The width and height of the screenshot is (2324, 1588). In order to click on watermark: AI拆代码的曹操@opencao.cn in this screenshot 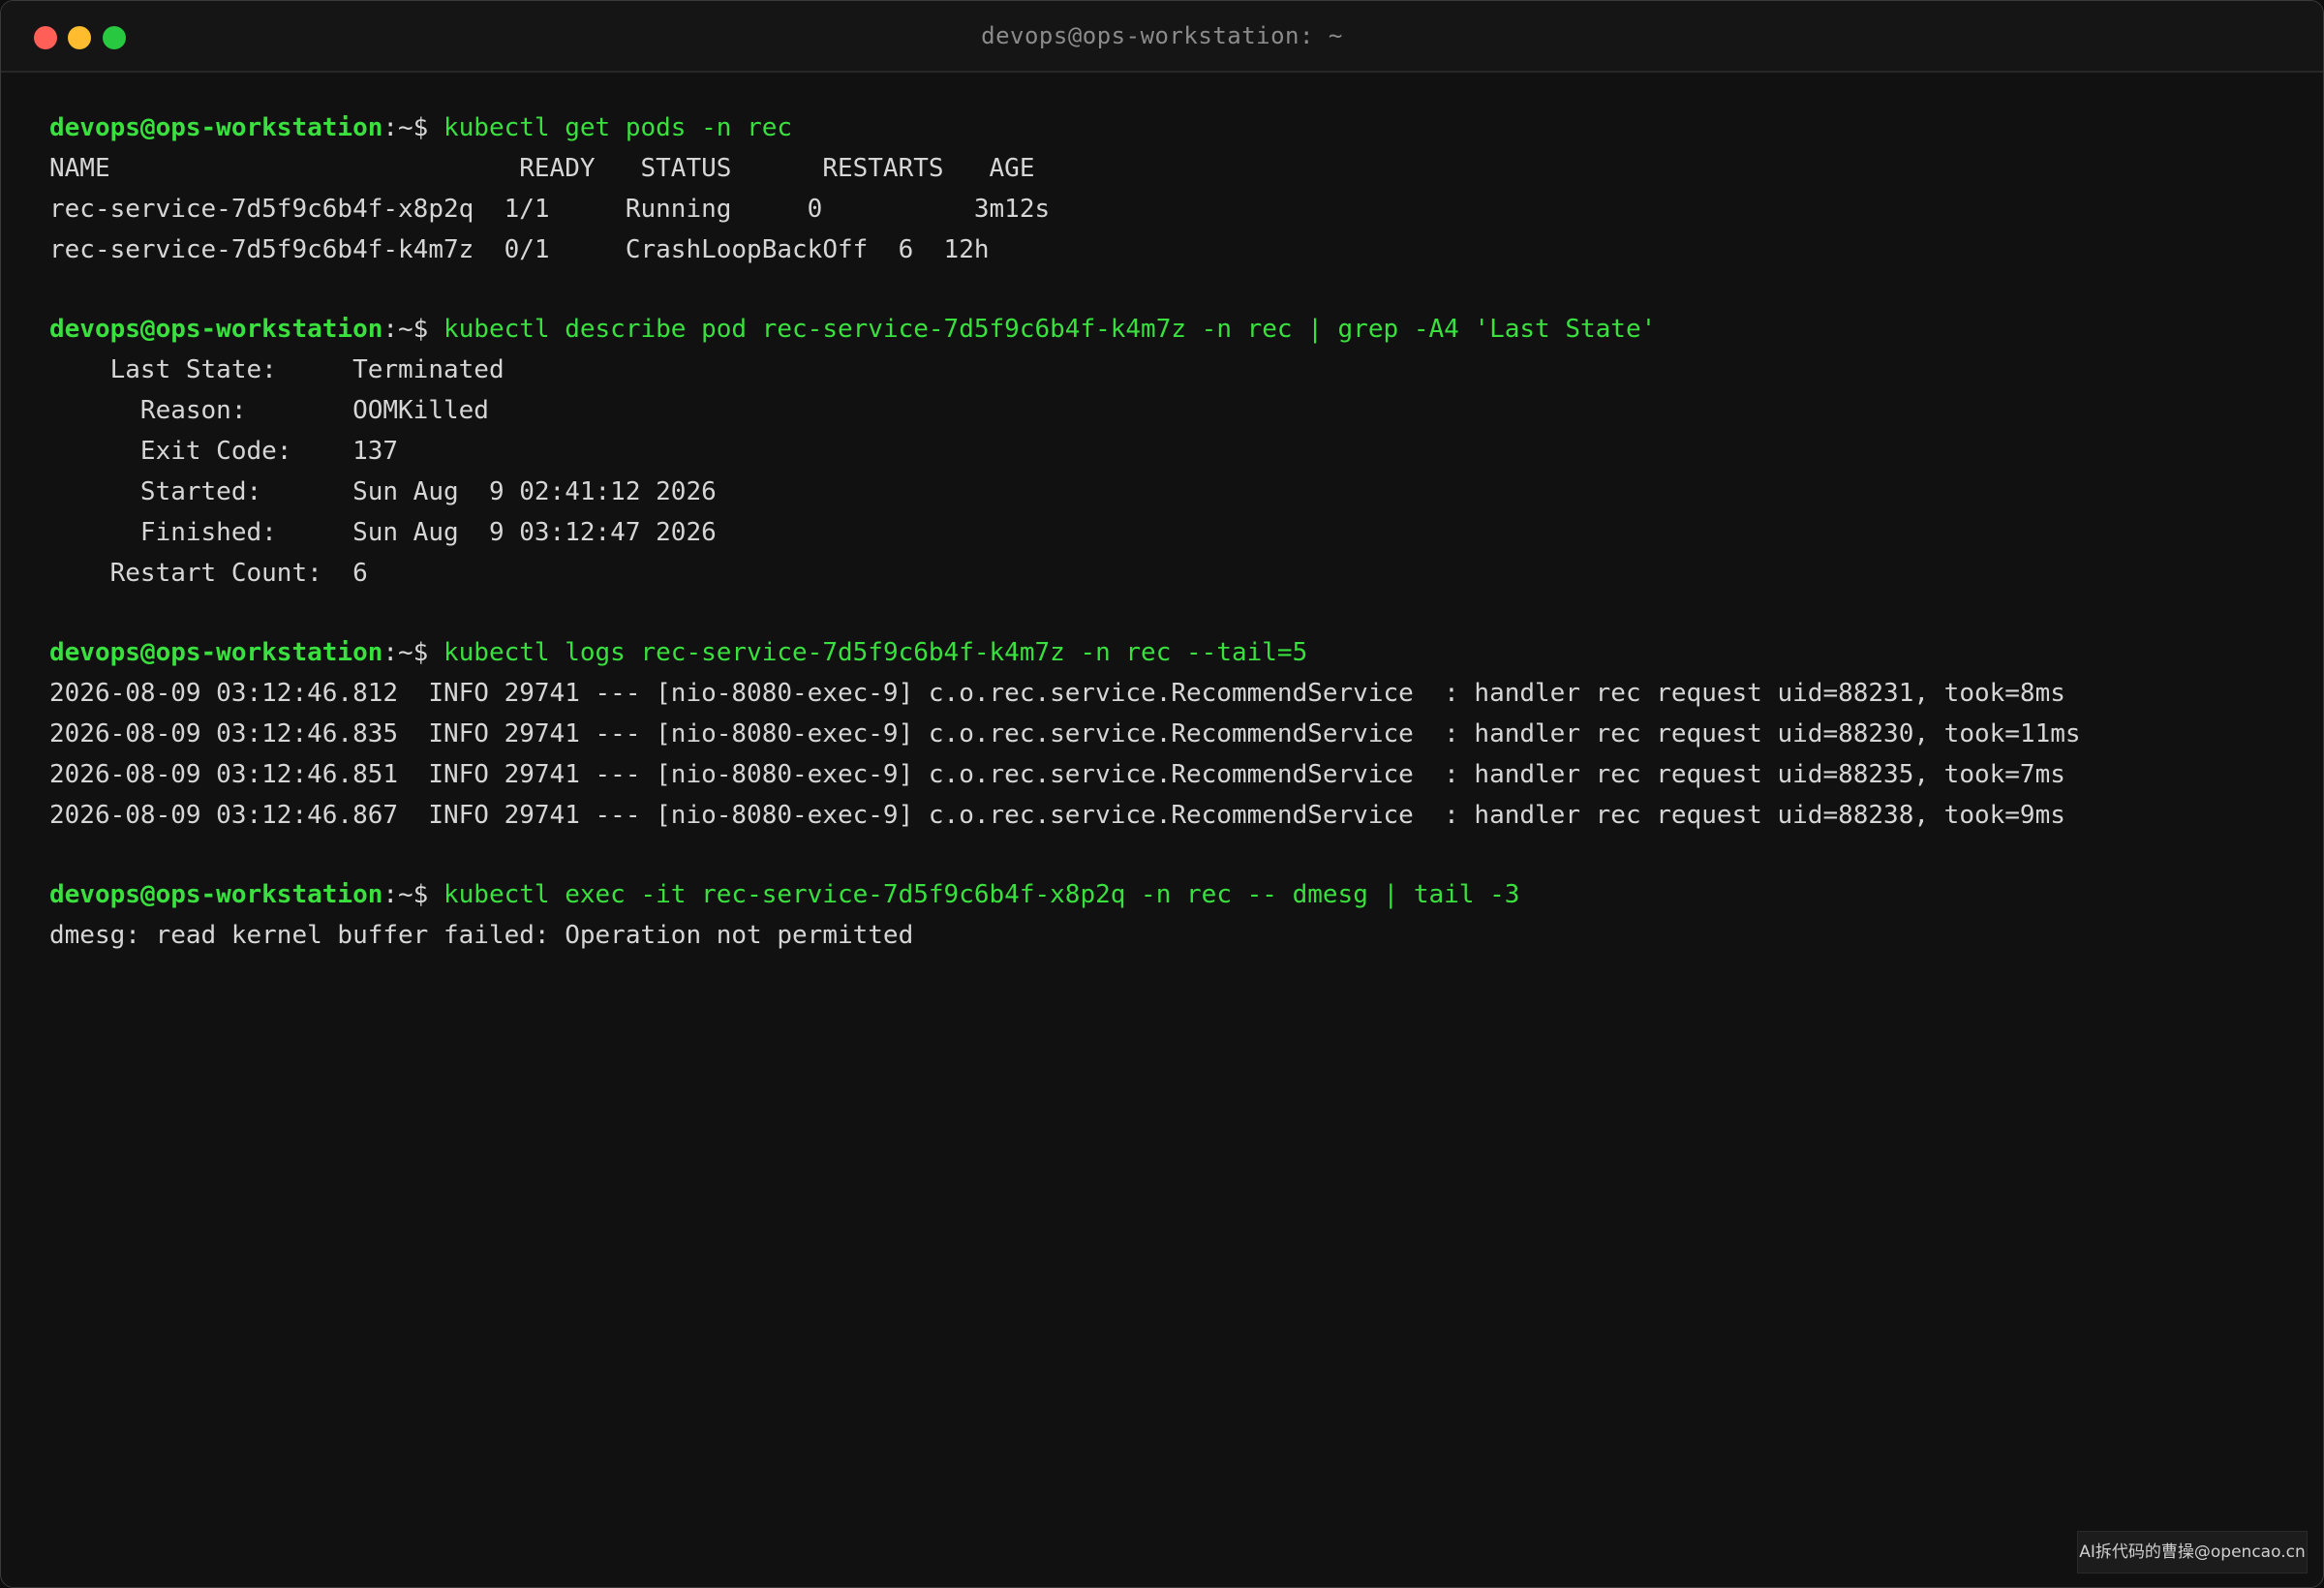, I will do `click(2192, 1552)`.